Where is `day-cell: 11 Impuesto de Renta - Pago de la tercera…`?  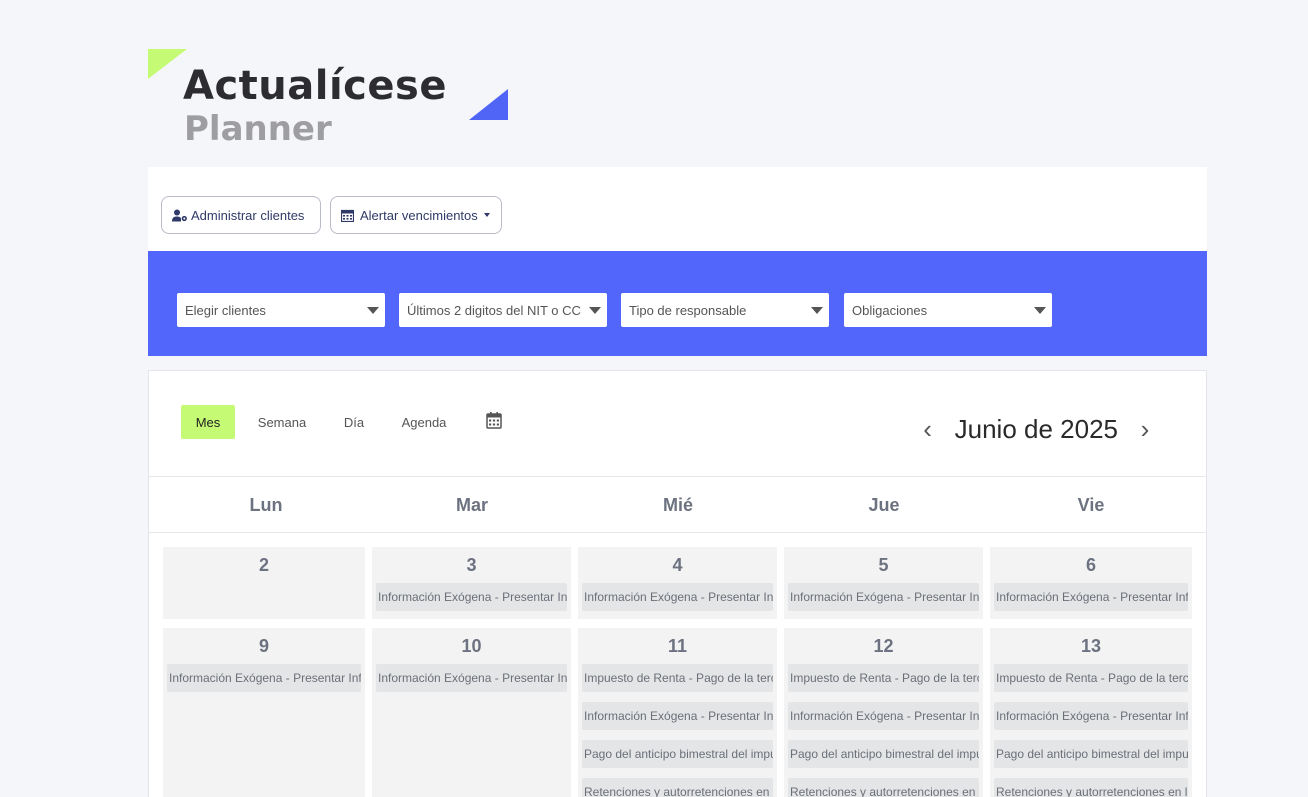 day-cell: 11 Impuesto de Renta - Pago de la tercera… is located at coordinates (677, 712).